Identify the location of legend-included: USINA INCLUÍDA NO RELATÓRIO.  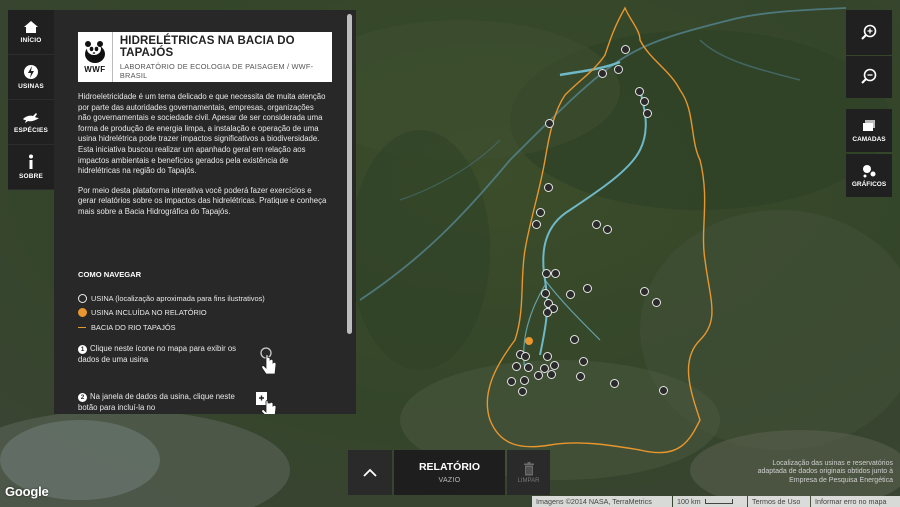
(171, 313).